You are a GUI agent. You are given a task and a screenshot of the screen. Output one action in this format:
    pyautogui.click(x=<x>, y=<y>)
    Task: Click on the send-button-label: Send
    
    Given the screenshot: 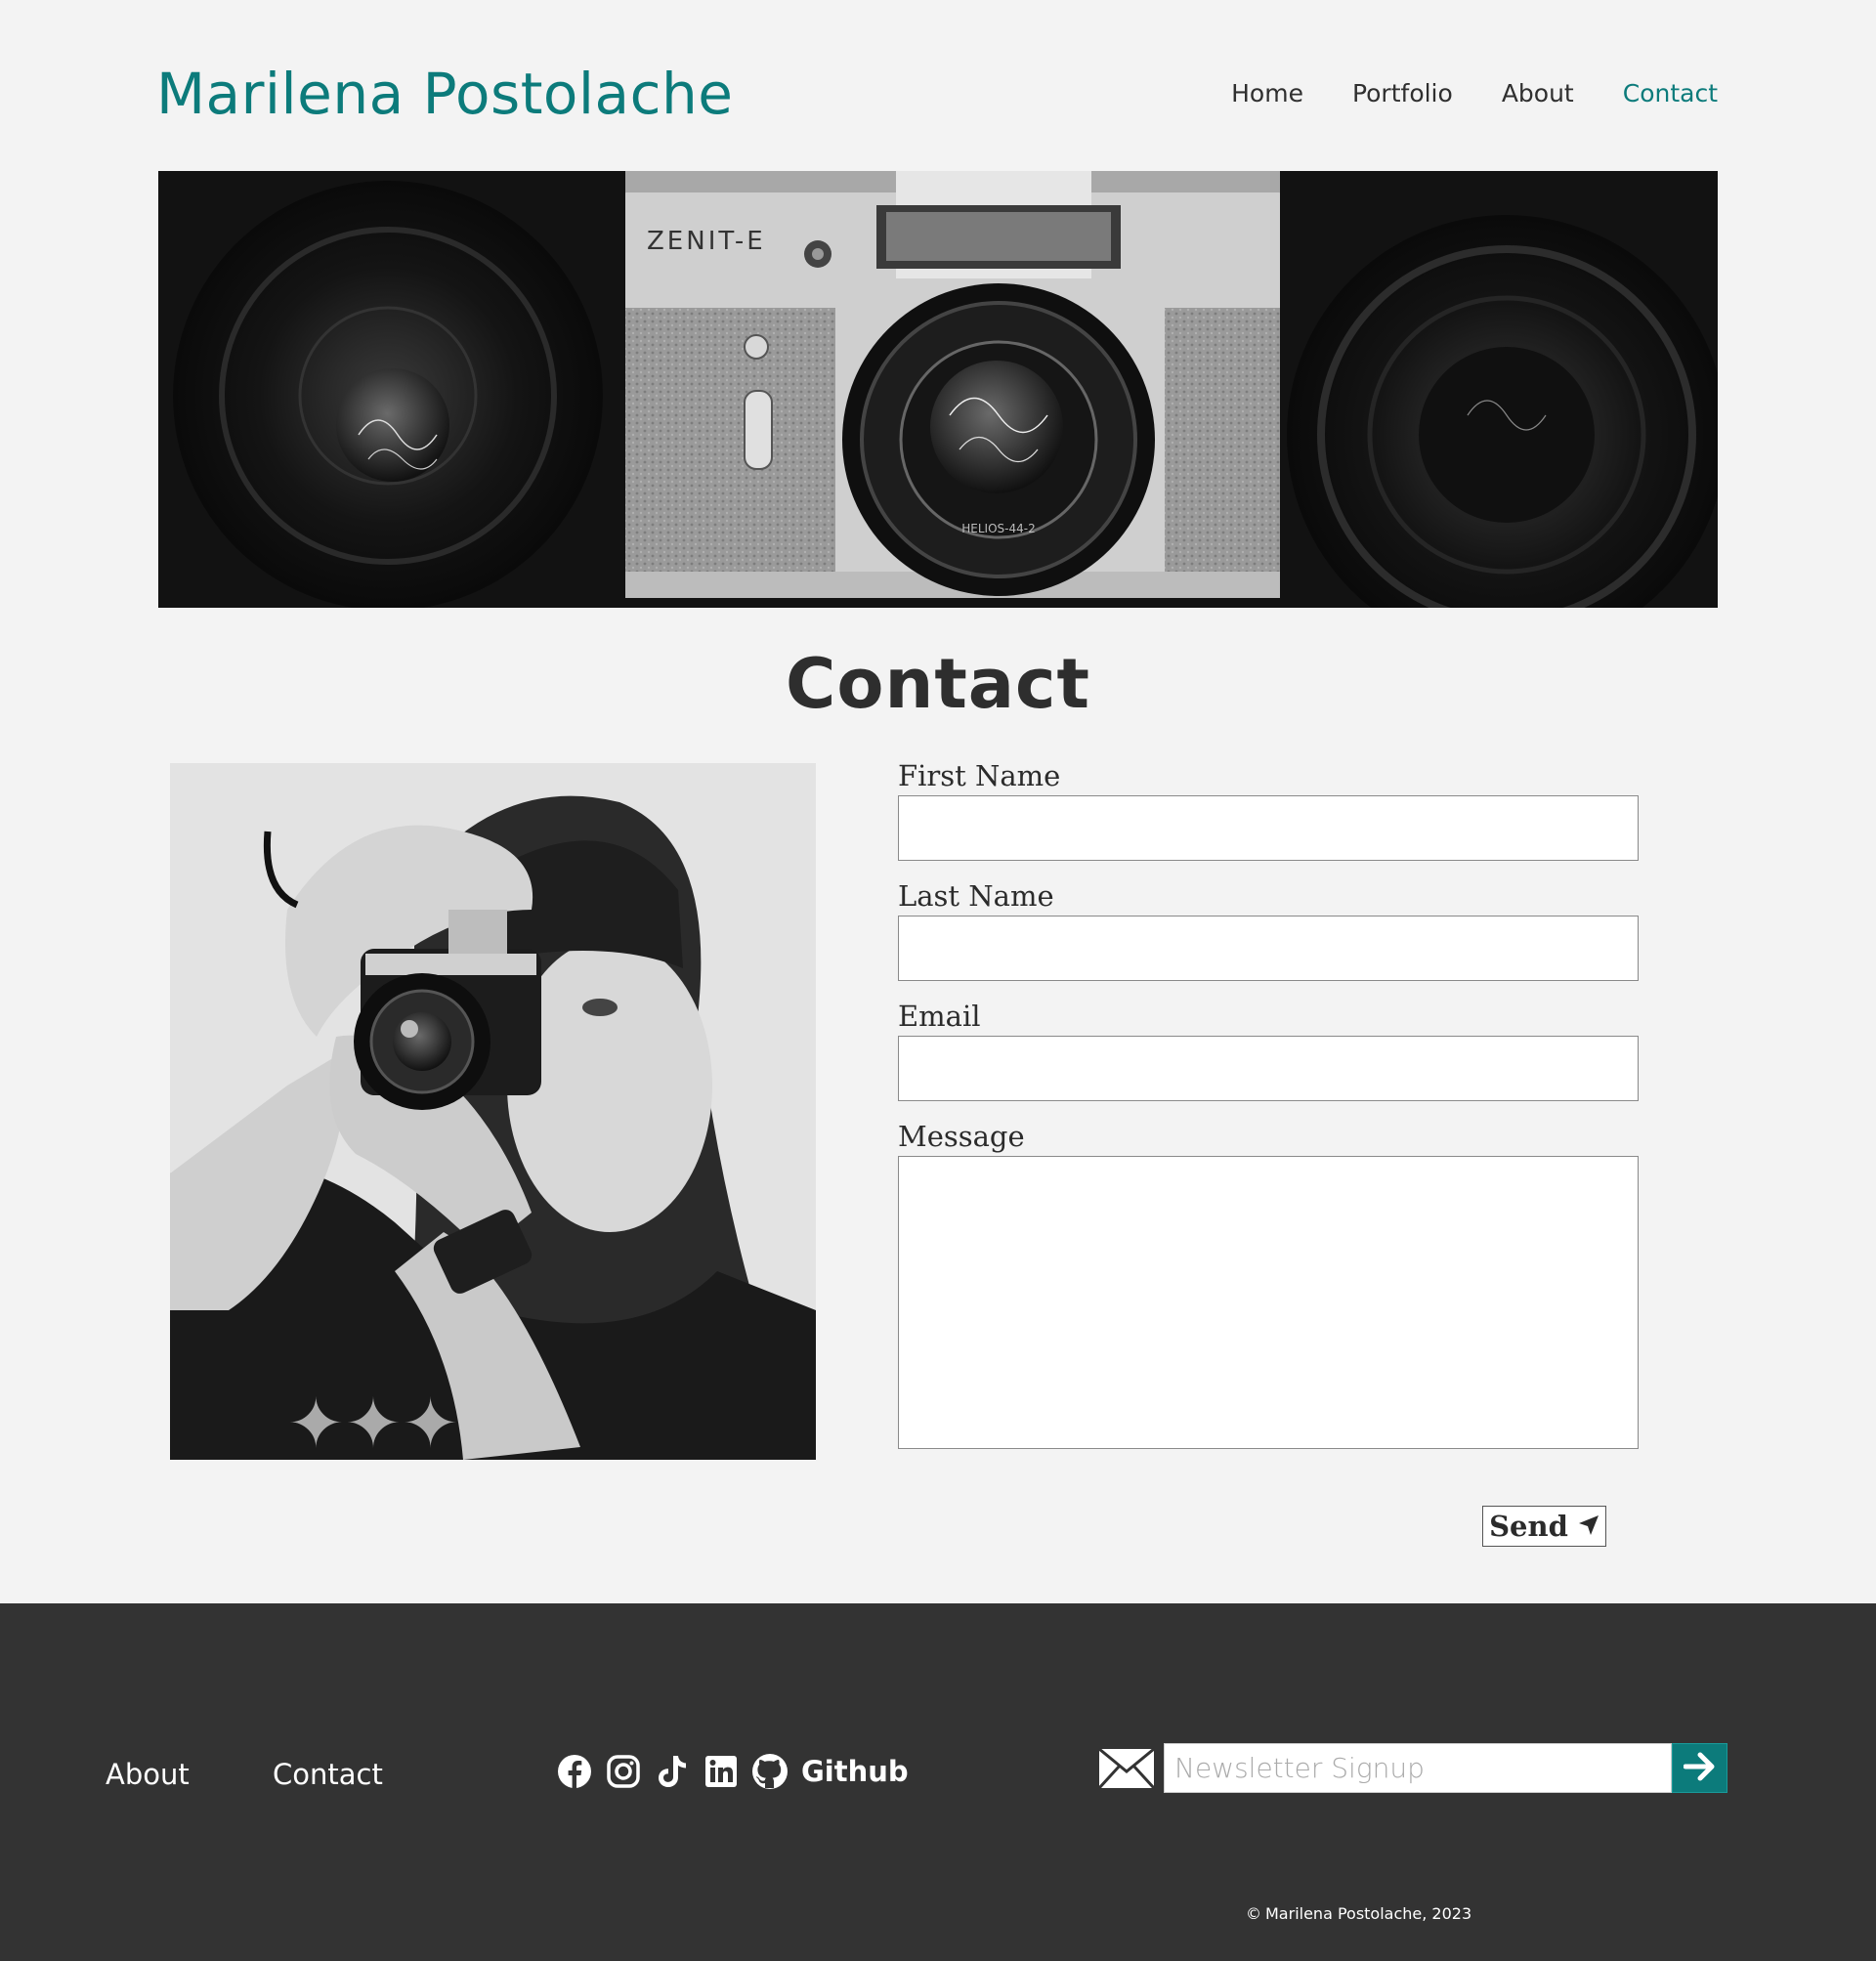 What is the action you would take?
    pyautogui.click(x=1528, y=1527)
    